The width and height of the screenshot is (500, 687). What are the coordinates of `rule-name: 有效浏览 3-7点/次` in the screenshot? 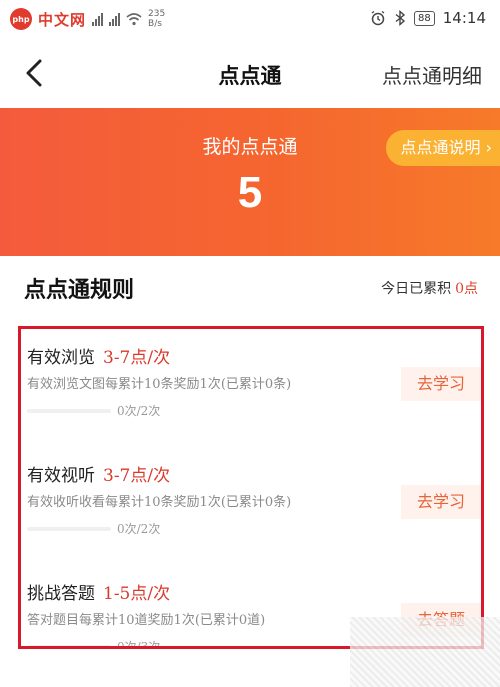 It's located at (98, 355).